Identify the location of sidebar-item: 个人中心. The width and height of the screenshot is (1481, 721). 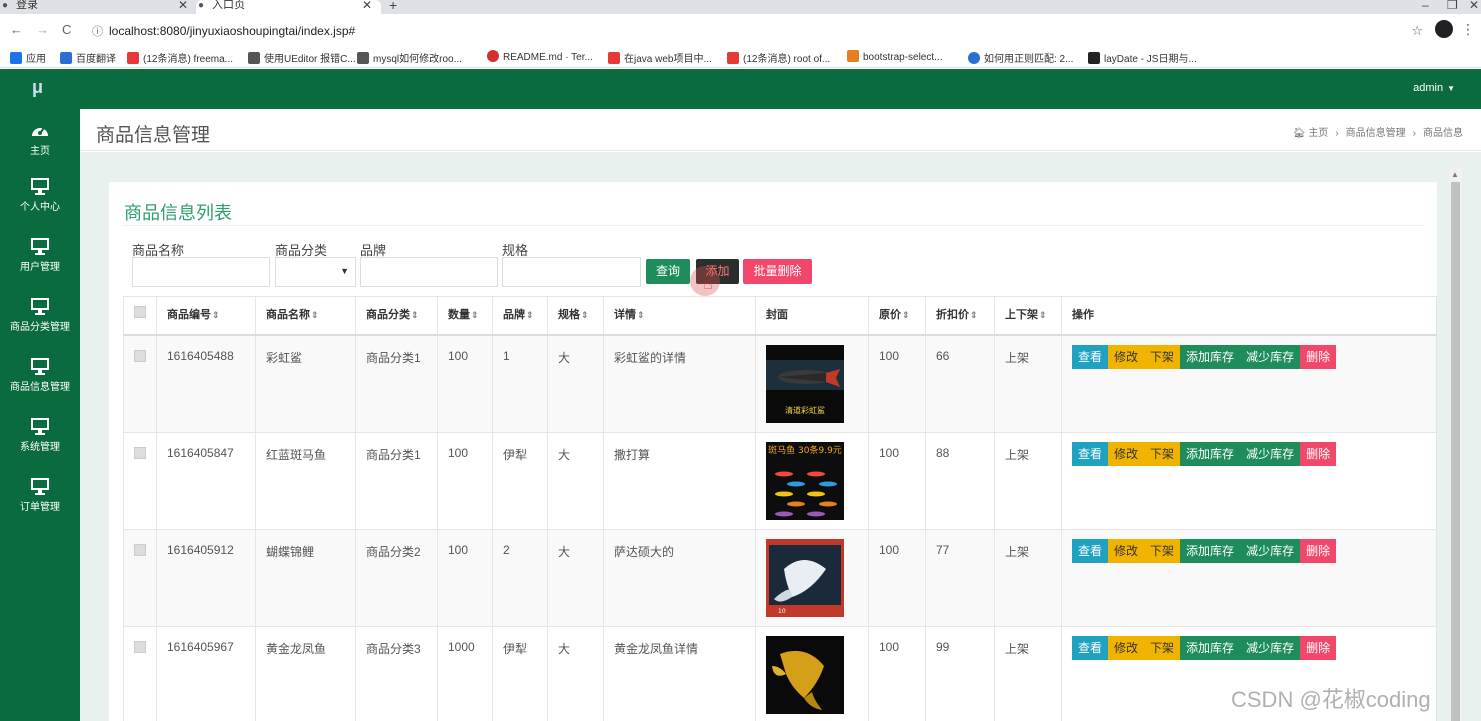
(40, 201).